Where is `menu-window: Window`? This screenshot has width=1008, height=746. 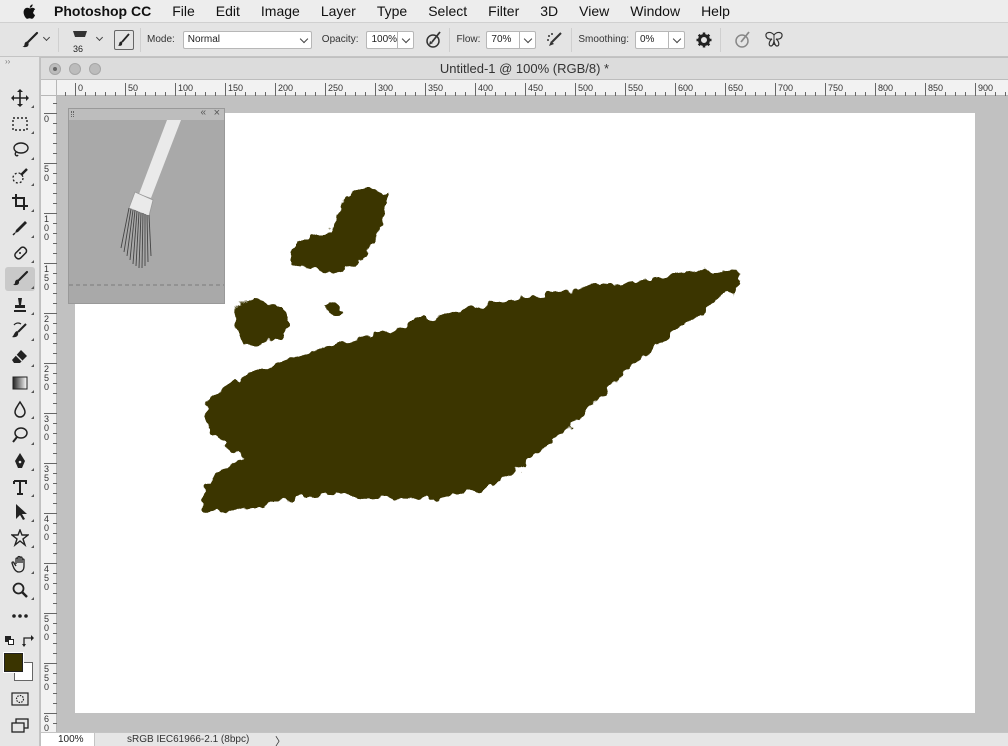
menu-window: Window is located at coordinates (655, 11).